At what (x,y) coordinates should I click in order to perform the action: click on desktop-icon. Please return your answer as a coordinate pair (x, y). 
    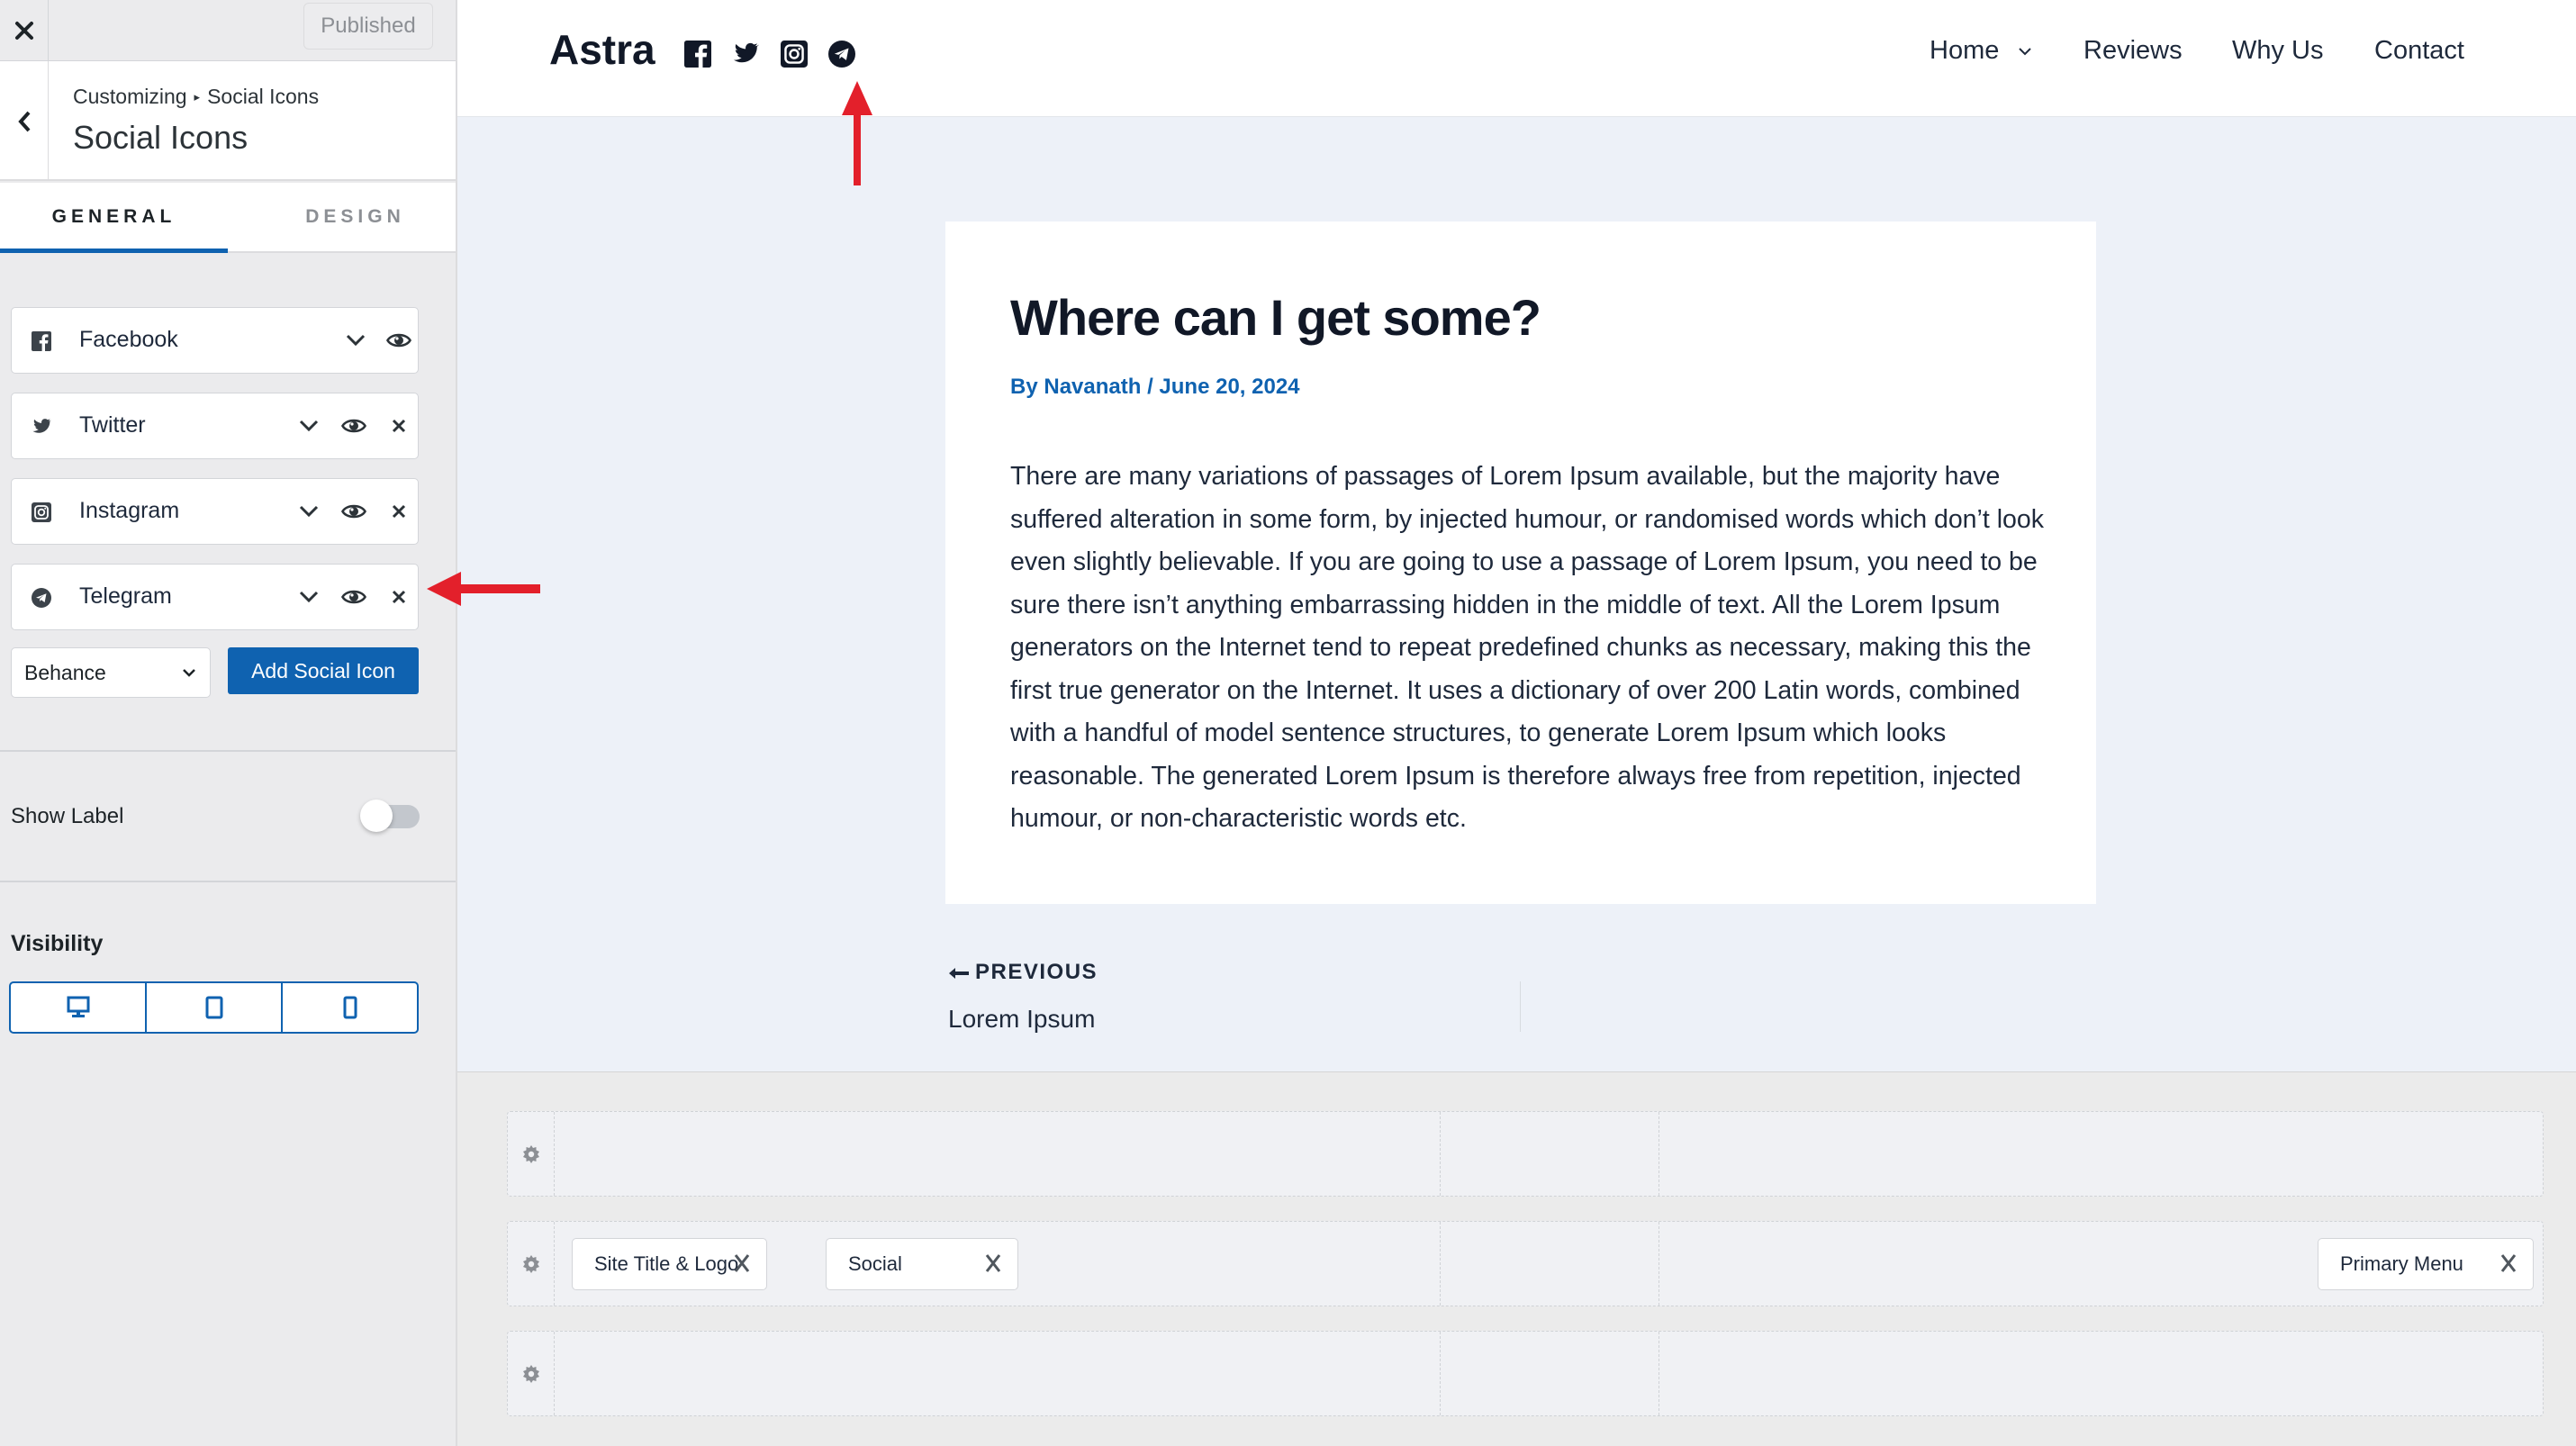
    Looking at the image, I should click on (78, 1007).